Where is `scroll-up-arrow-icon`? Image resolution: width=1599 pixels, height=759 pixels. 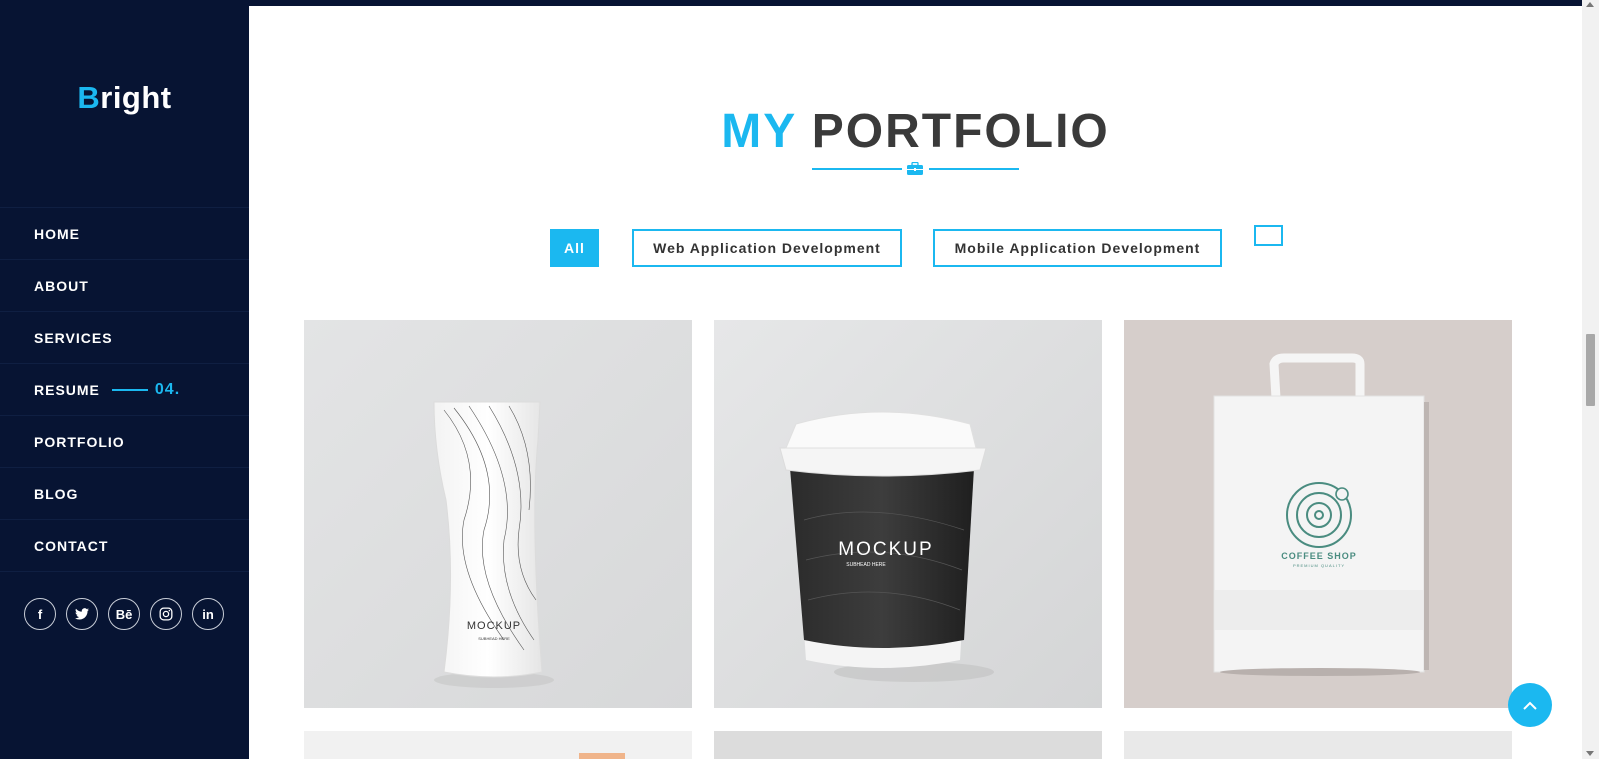
scroll-up-arrow-icon is located at coordinates (1590, 4).